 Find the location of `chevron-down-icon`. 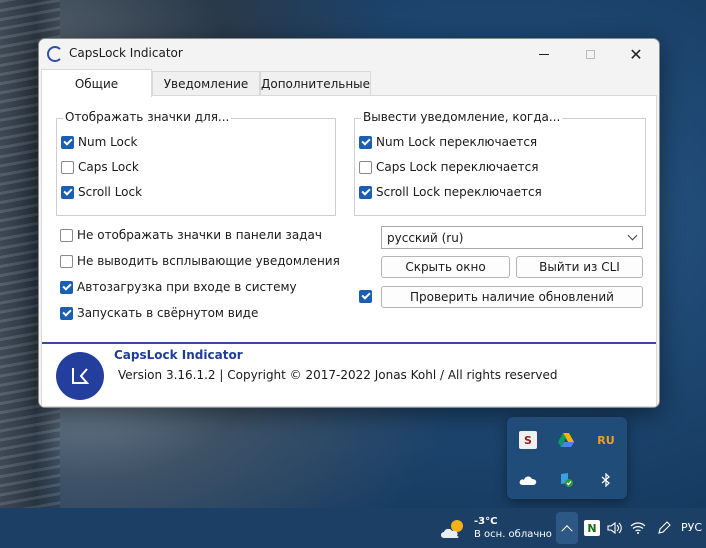

chevron-down-icon is located at coordinates (632, 235).